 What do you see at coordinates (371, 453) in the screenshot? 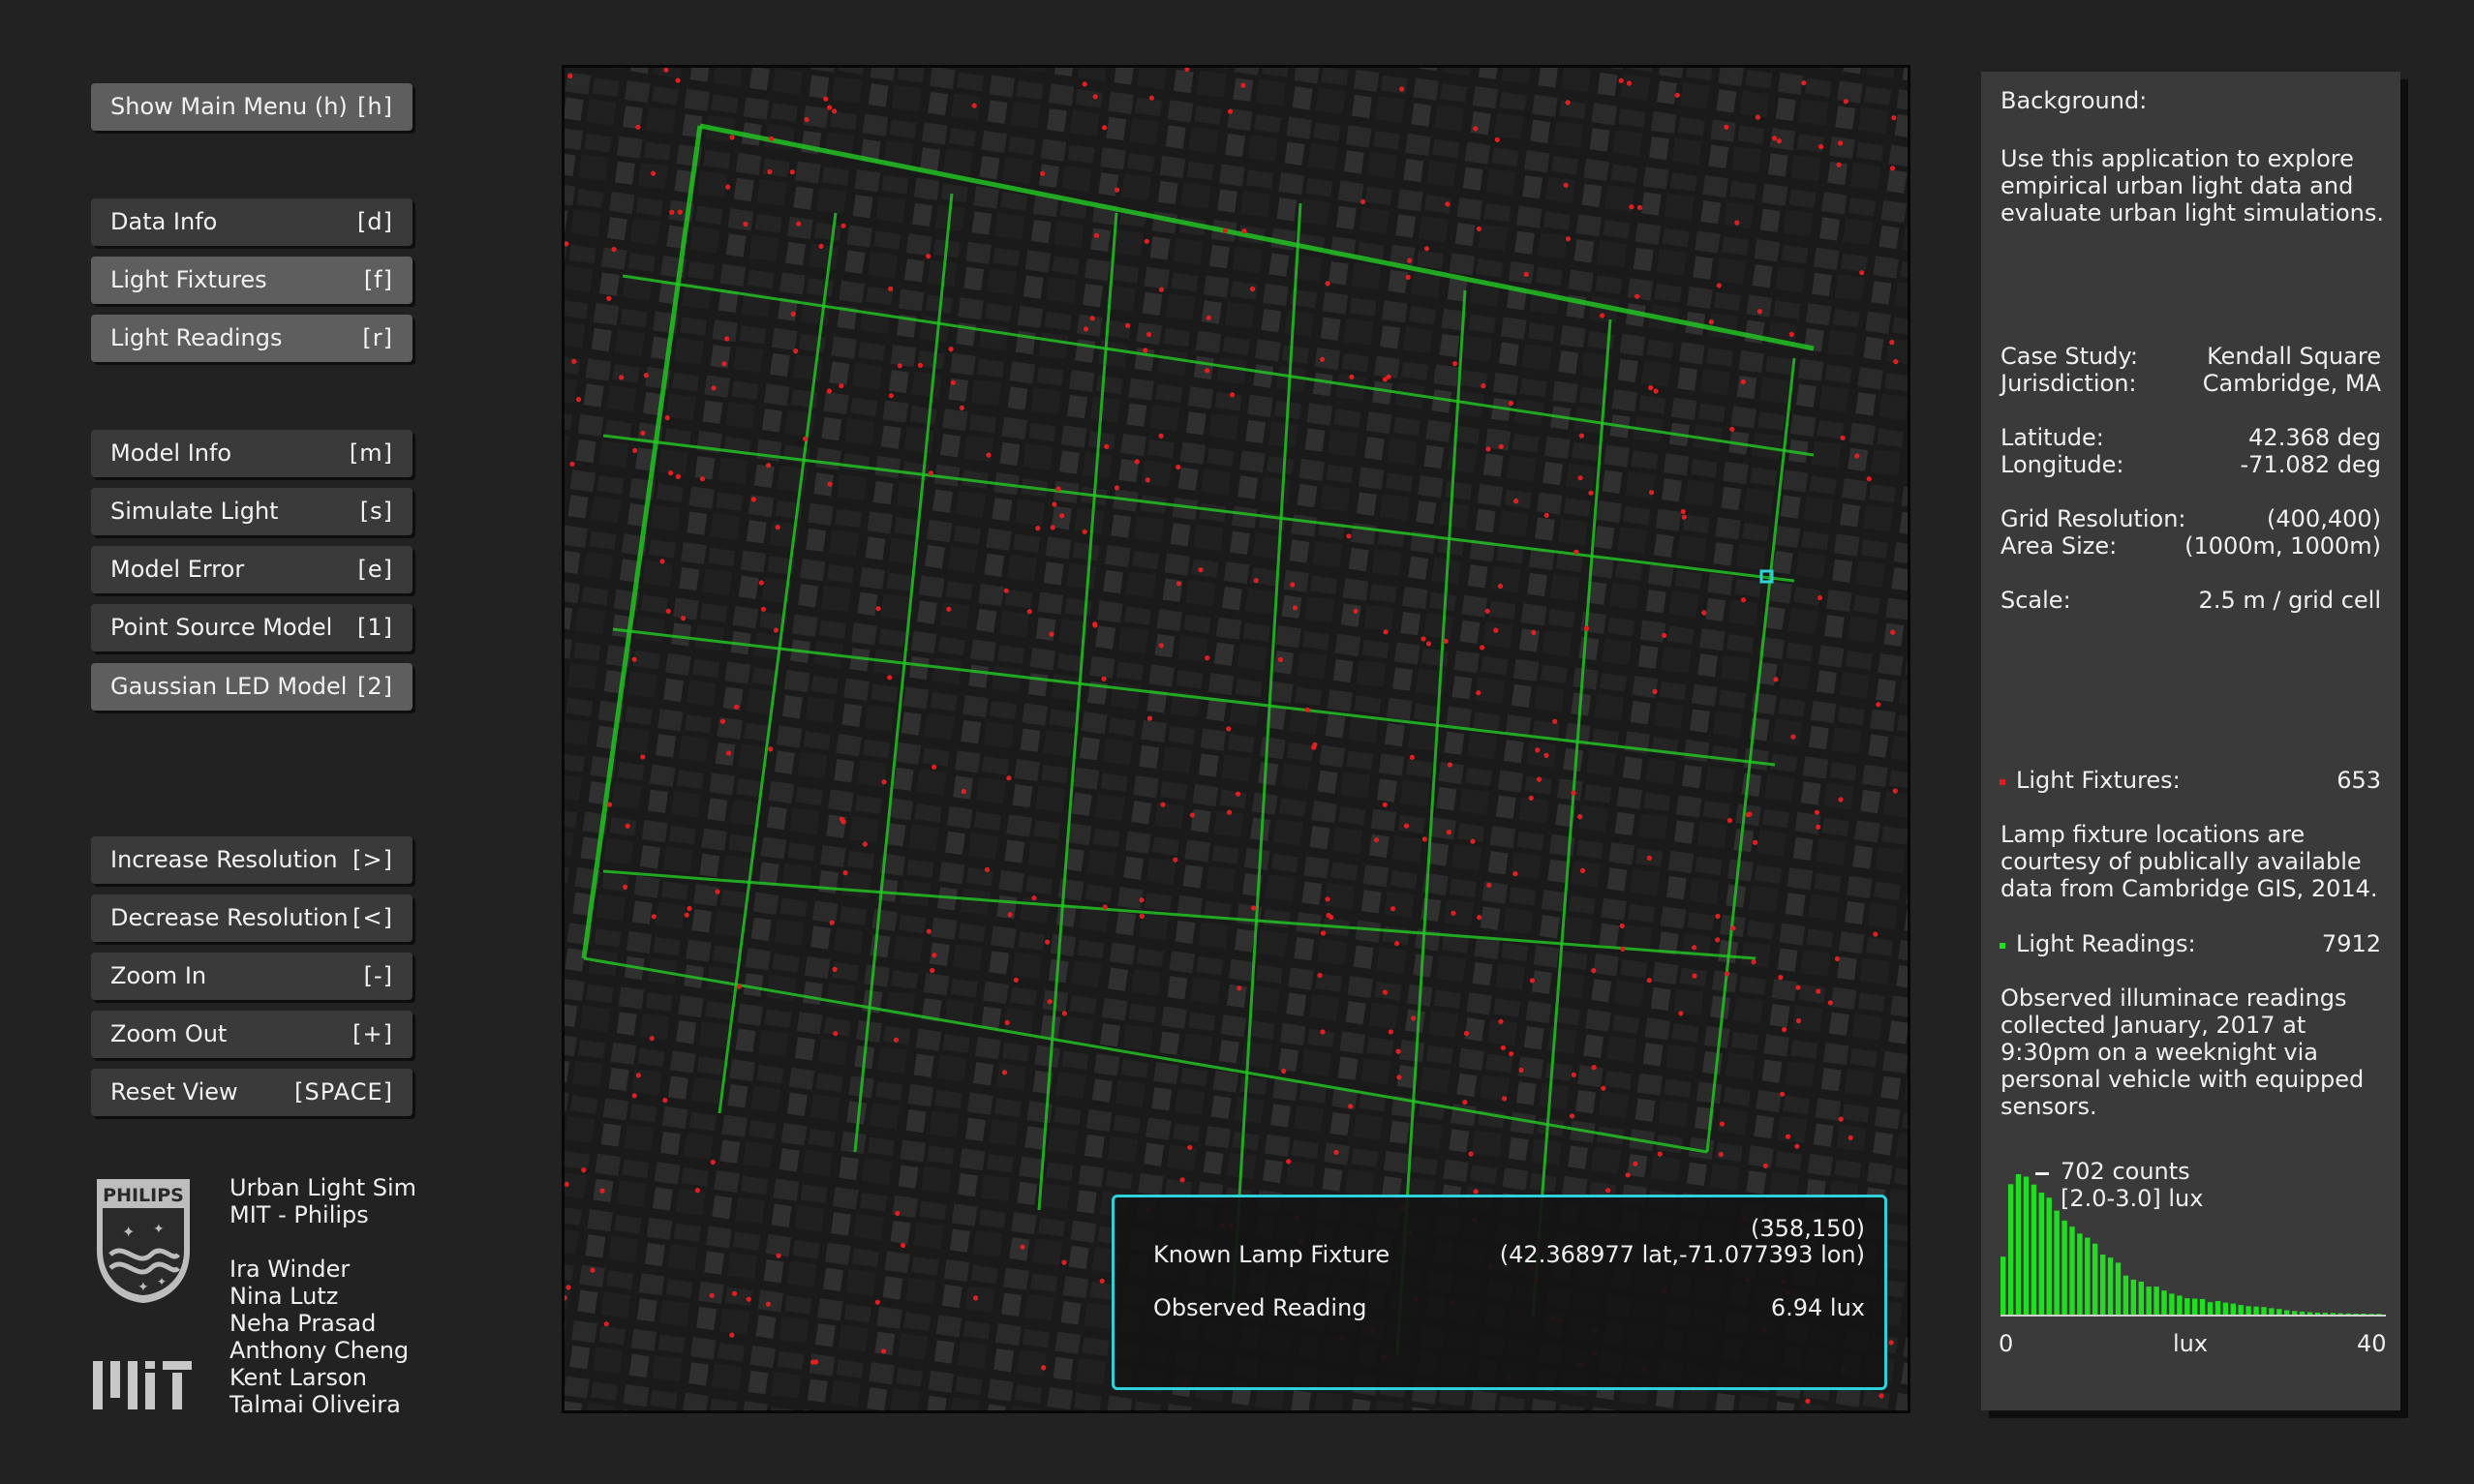
I see `button-shortcut: [m]` at bounding box center [371, 453].